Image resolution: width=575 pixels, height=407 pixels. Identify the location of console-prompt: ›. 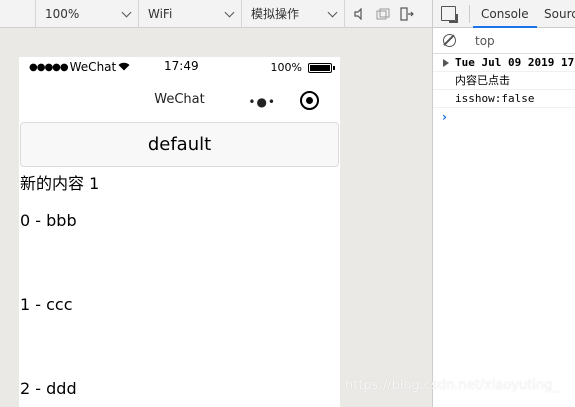
(504, 117).